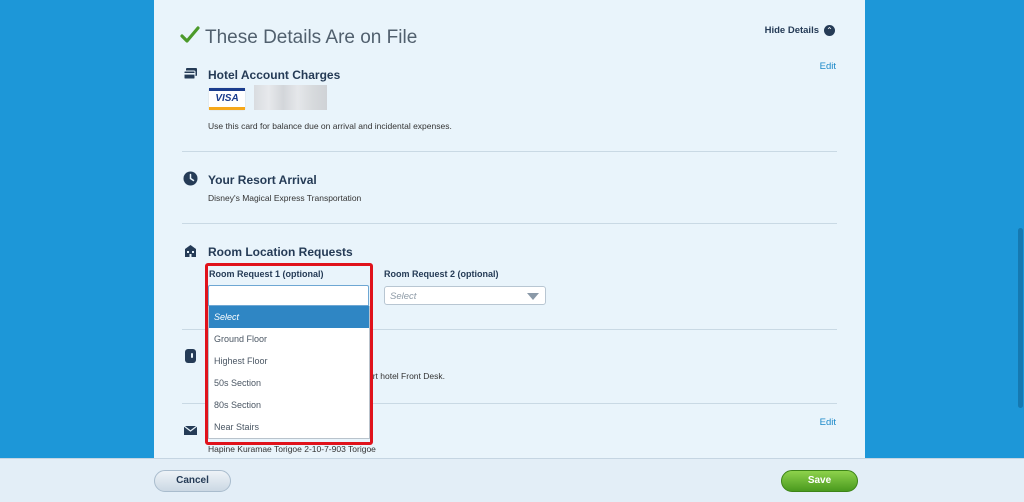 The height and width of the screenshot is (502, 1024). What do you see at coordinates (1020, 318) in the screenshot?
I see `scrollbar-thumb` at bounding box center [1020, 318].